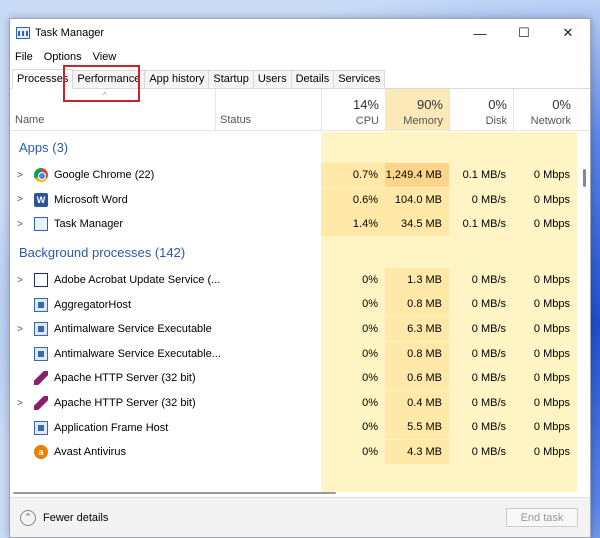 The image size is (600, 538). I want to click on disk-label: Disk, so click(496, 121).